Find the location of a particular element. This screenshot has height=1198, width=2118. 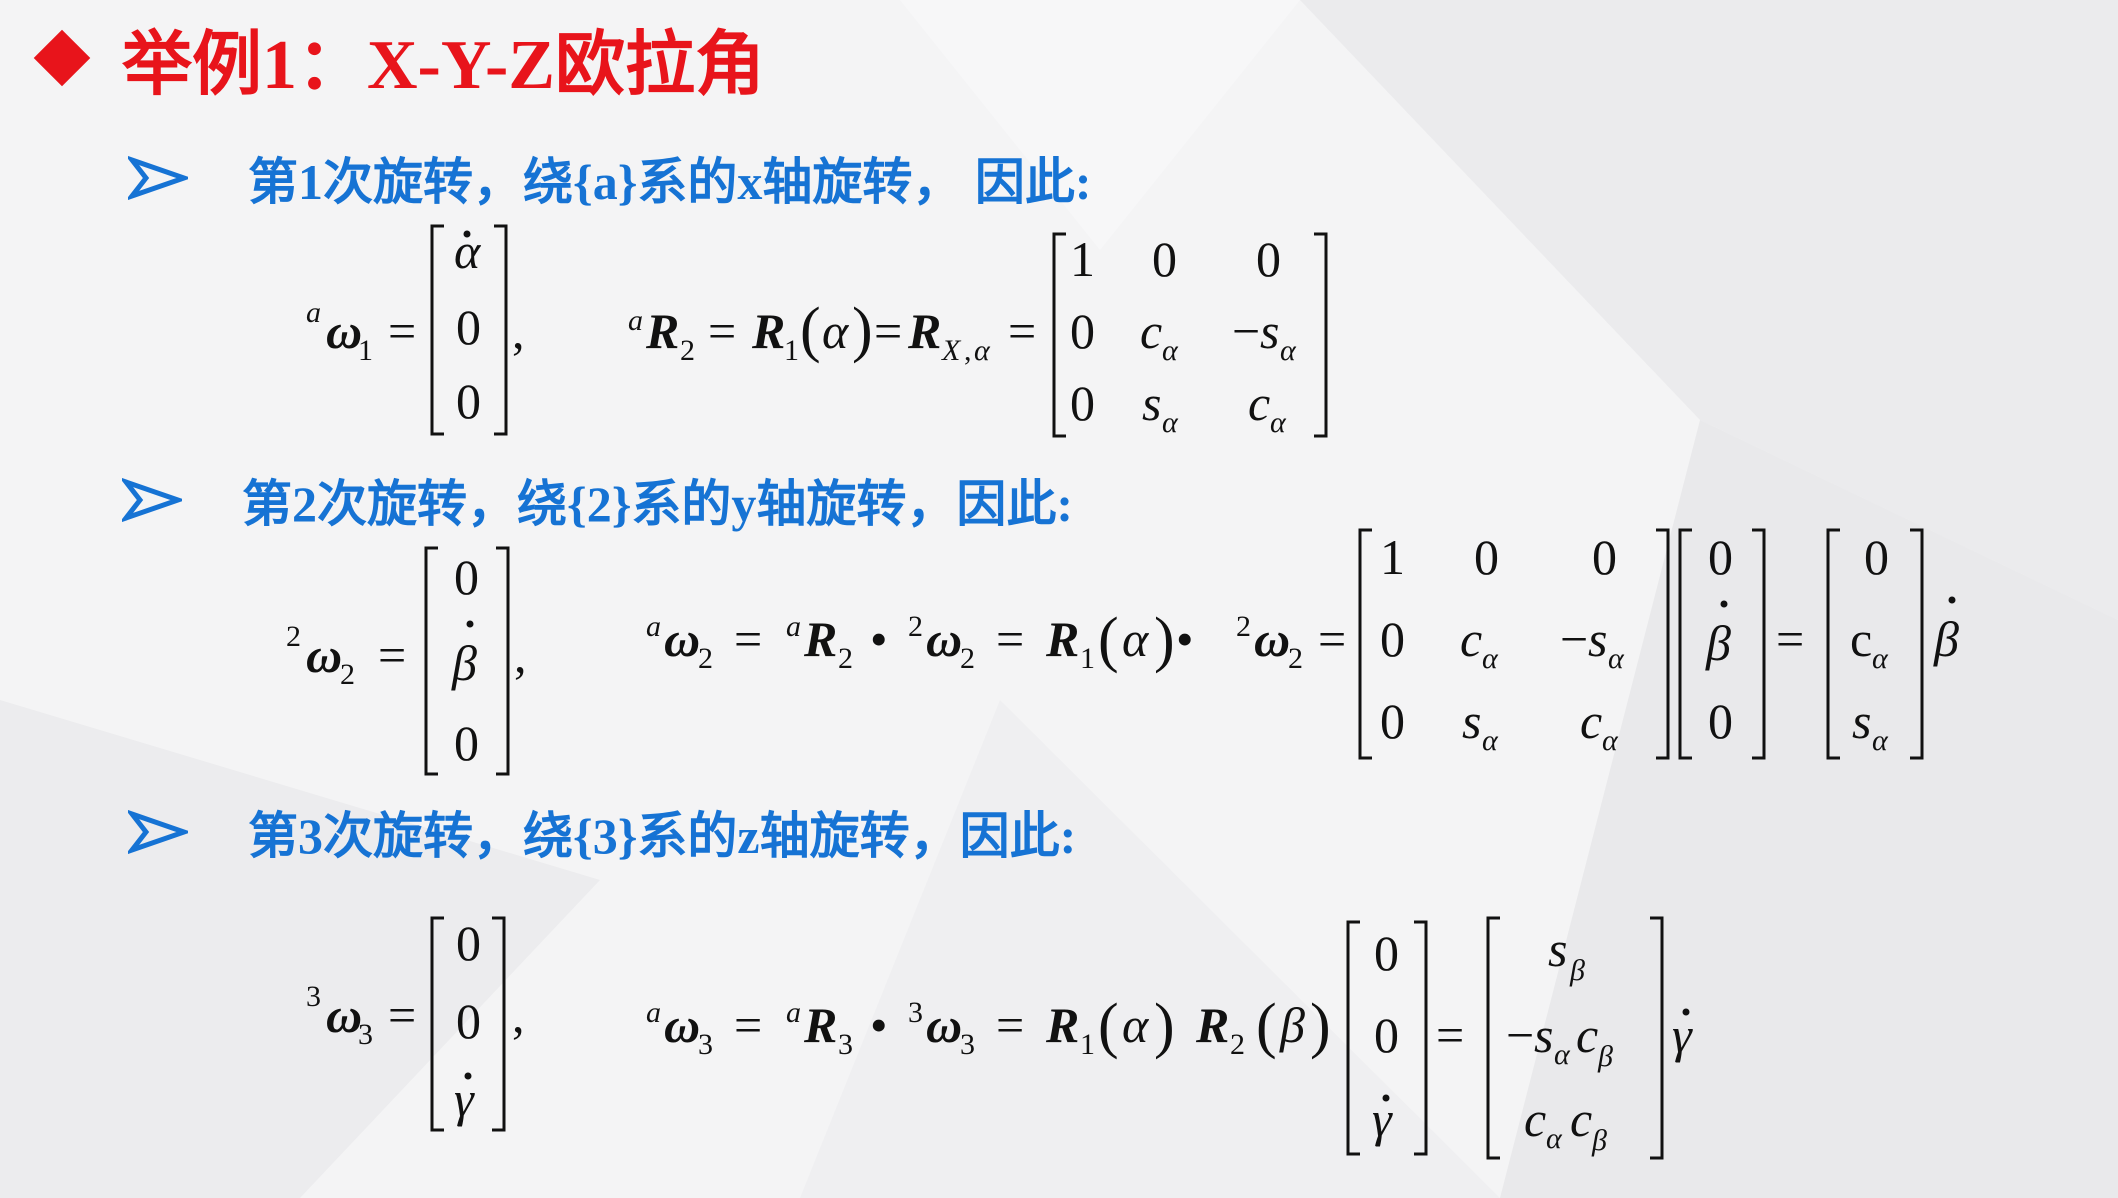

subscript-X: X is located at coordinates (951, 350).